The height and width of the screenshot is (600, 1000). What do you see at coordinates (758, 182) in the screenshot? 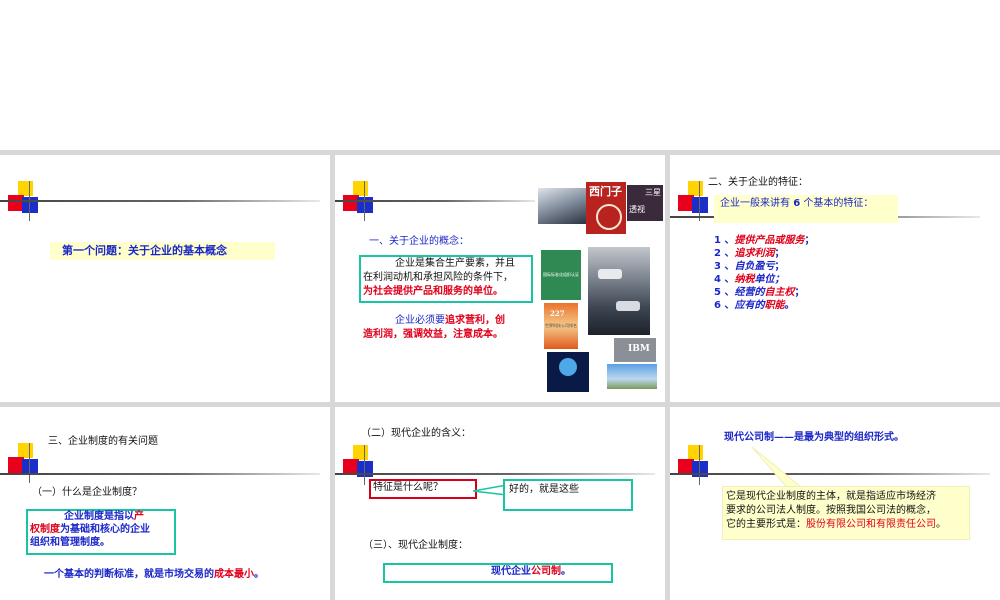
I see `features-heading: 二、关于企业的特征：` at bounding box center [758, 182].